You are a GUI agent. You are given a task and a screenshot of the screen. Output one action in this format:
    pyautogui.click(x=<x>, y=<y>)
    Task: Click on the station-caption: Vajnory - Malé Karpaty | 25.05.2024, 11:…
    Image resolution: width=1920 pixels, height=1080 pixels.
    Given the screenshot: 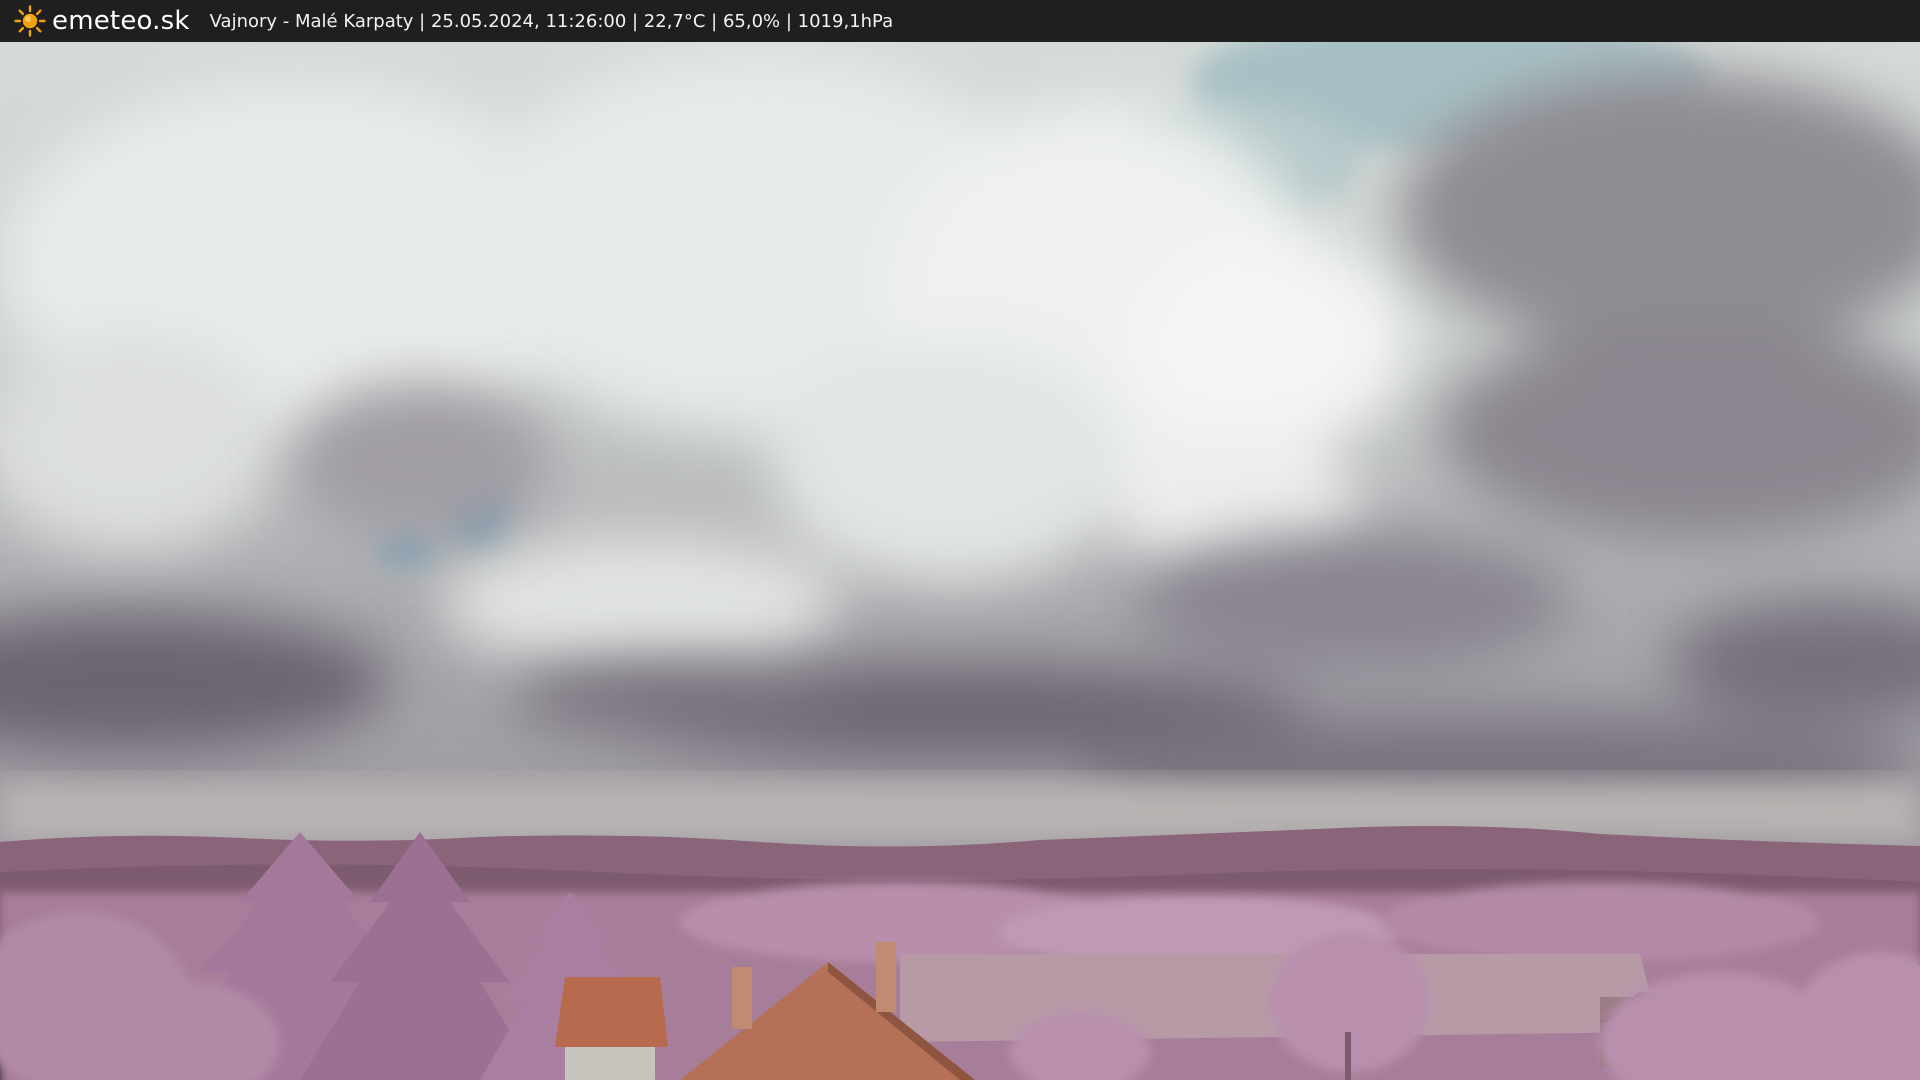 What is the action you would take?
    pyautogui.click(x=551, y=21)
    